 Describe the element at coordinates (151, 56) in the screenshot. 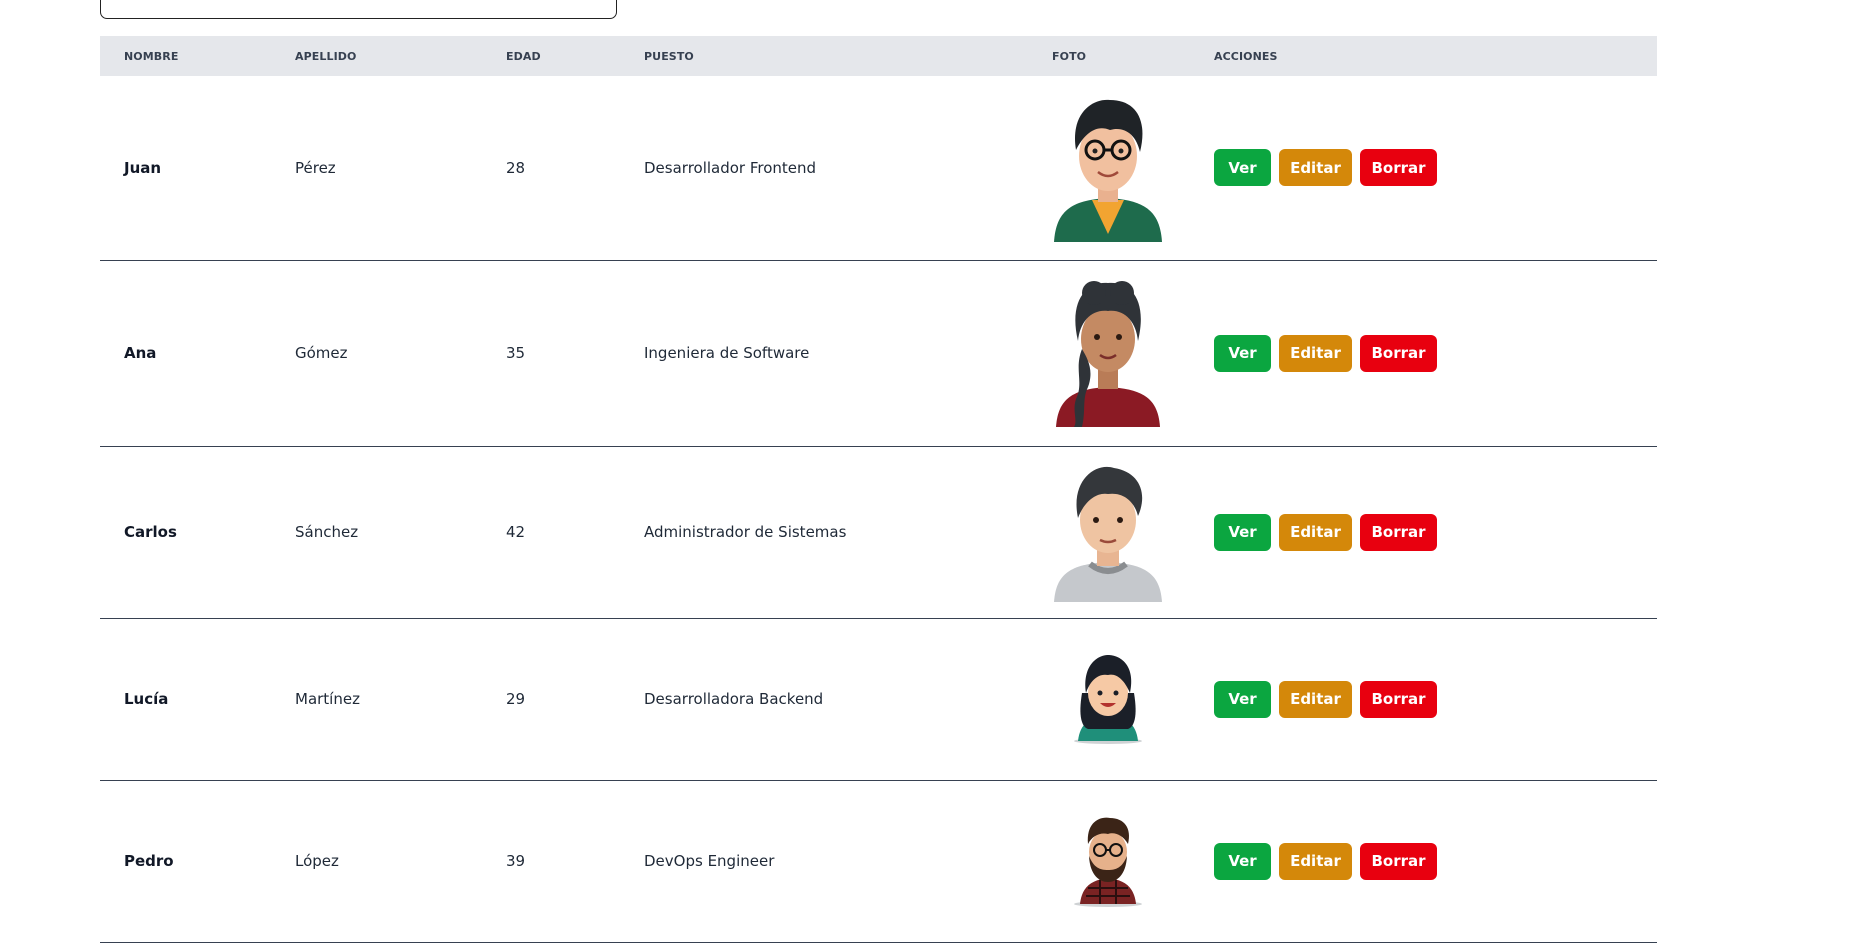

I see `column-header-nombre: NOMBRE` at that location.